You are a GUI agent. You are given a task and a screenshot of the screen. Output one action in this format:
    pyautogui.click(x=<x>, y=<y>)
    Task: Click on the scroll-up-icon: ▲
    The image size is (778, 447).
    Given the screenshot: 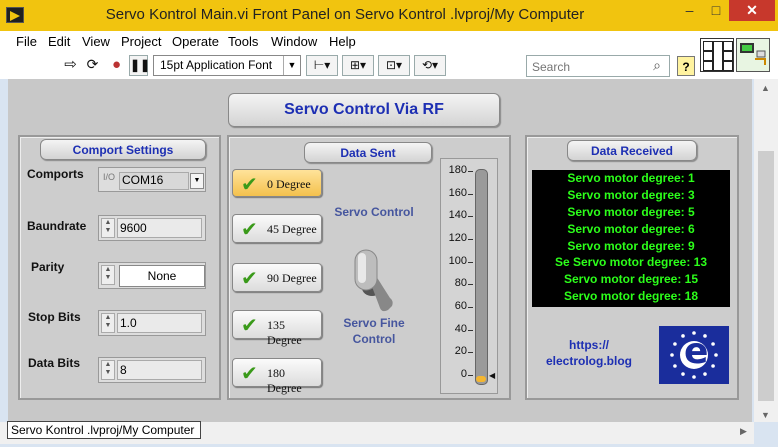 What is the action you would take?
    pyautogui.click(x=765, y=88)
    